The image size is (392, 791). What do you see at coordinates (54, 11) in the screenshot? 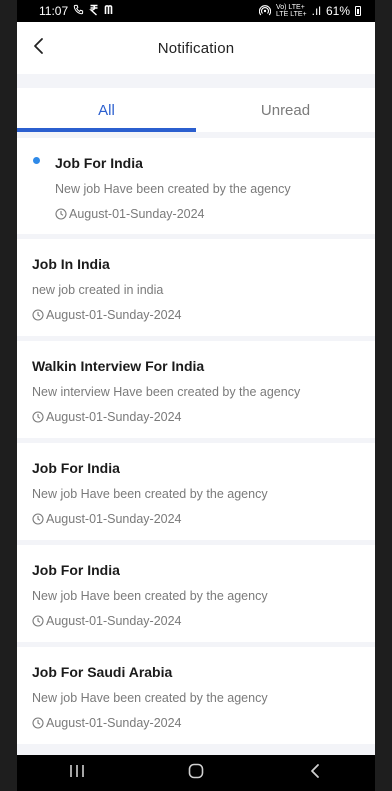
I see `status-time: 11:07` at bounding box center [54, 11].